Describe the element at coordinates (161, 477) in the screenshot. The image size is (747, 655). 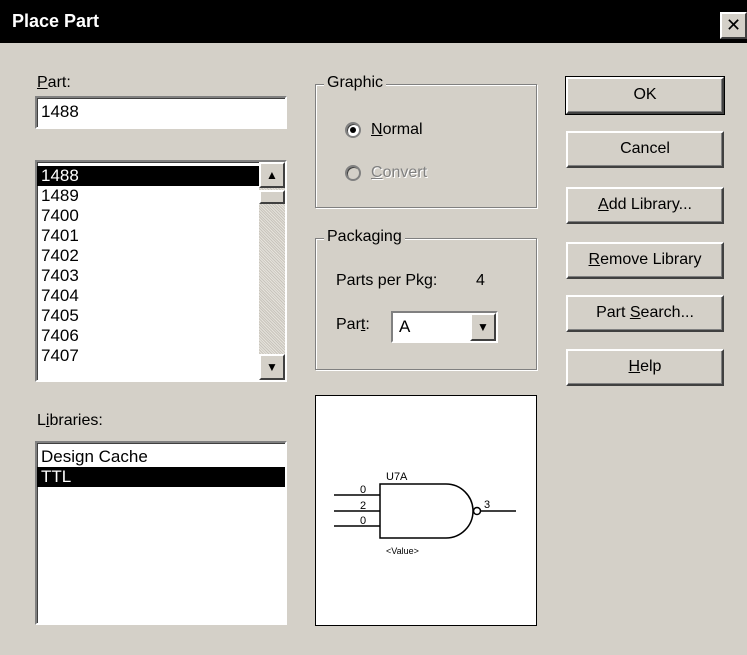
I see `library-list-item: TTL` at that location.